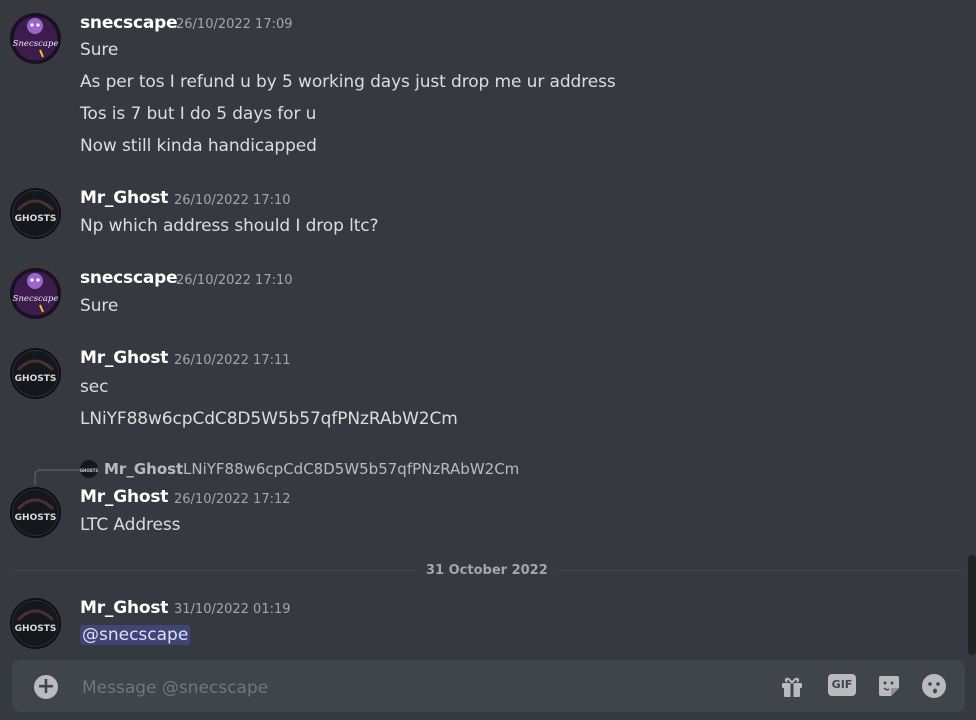 This screenshot has width=976, height=720. Describe the element at coordinates (232, 609) in the screenshot. I see `message-timestamp: 31/10/2022 01:19` at that location.